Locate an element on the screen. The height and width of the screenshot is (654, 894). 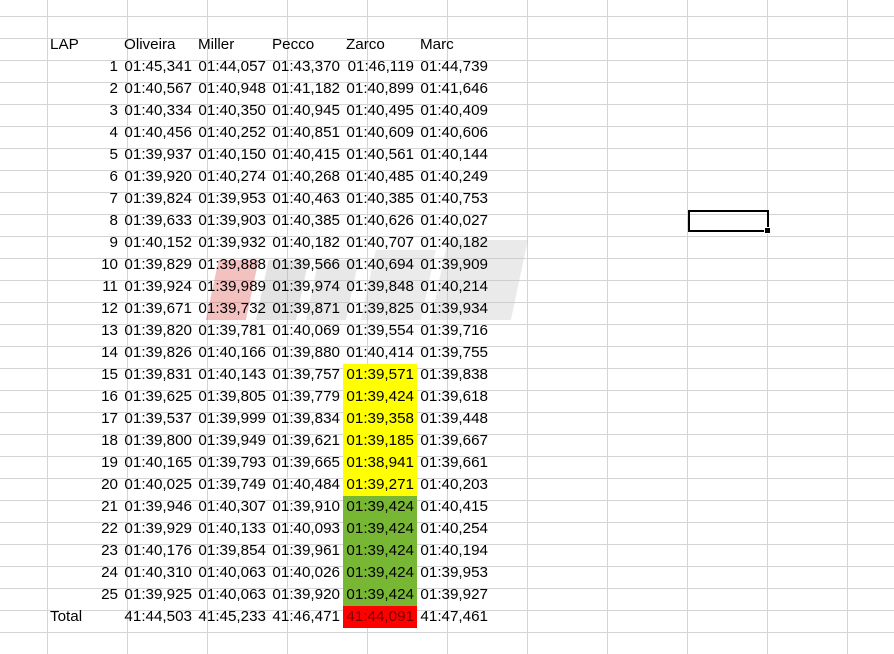
lap-number-cell: 5 is located at coordinates (84, 155).